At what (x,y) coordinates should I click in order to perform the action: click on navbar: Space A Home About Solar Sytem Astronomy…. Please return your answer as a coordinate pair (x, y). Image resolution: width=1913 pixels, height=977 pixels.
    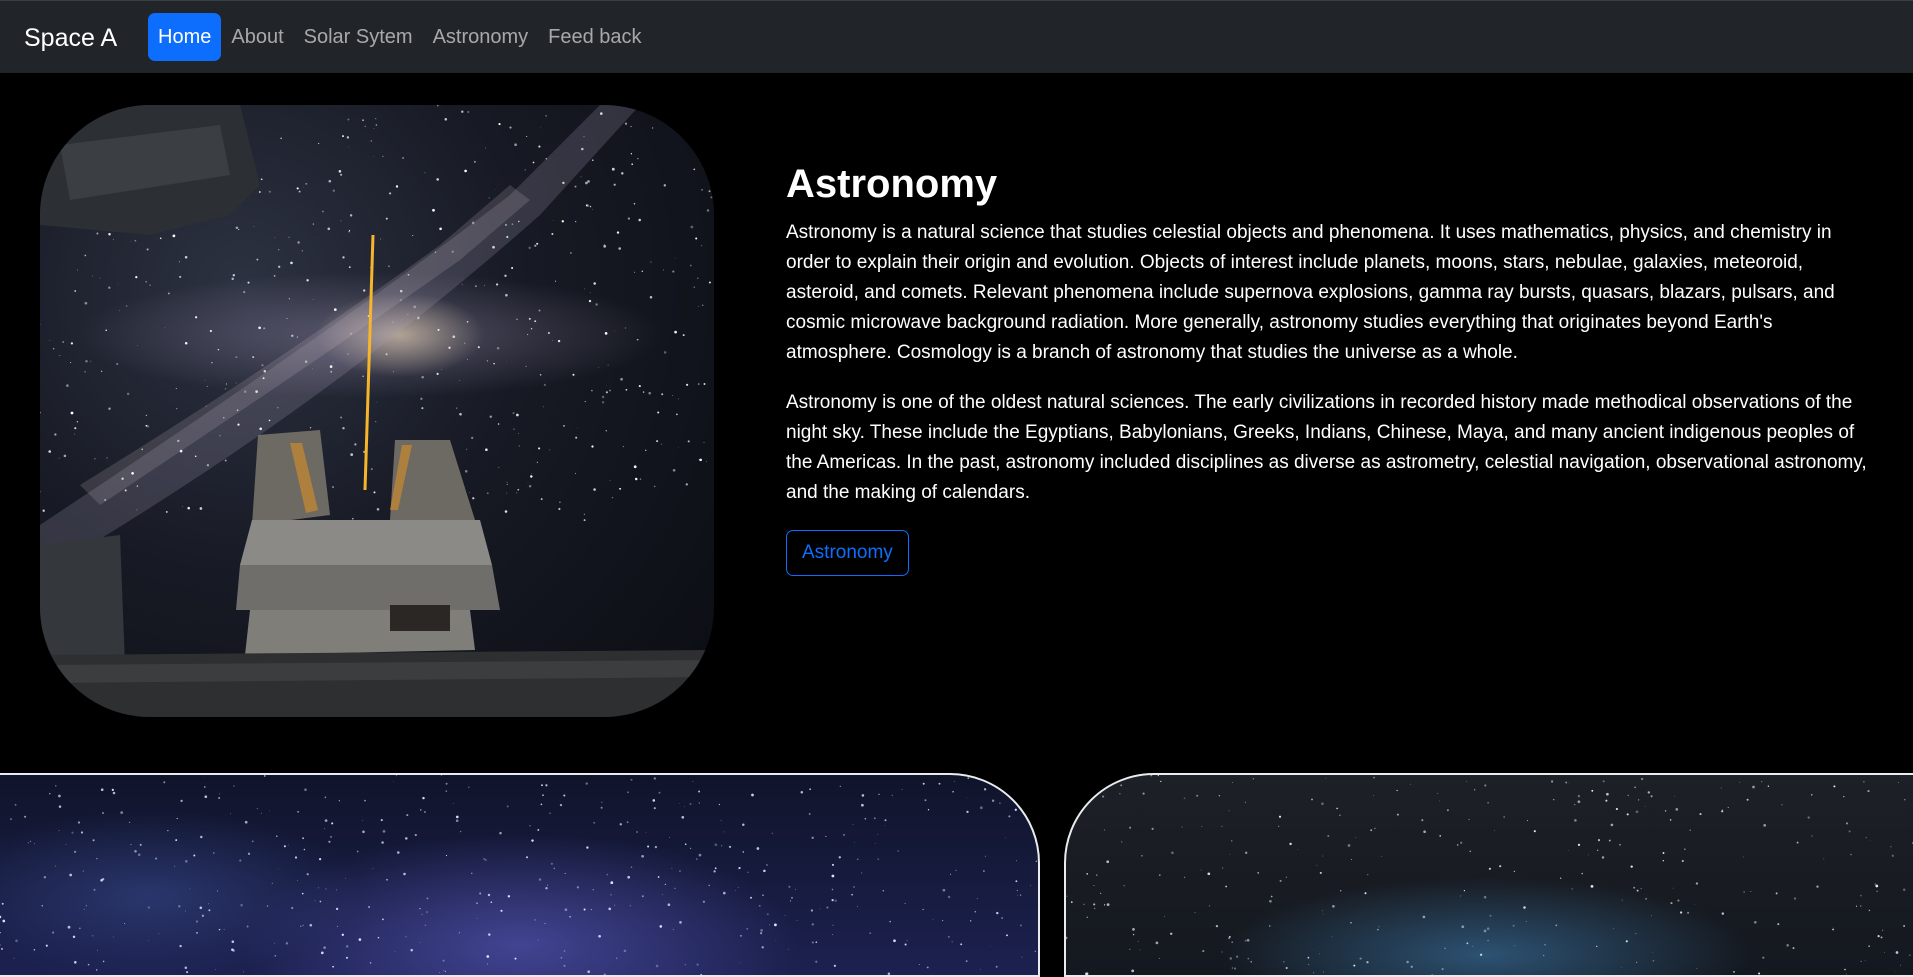
    Looking at the image, I should click on (956, 36).